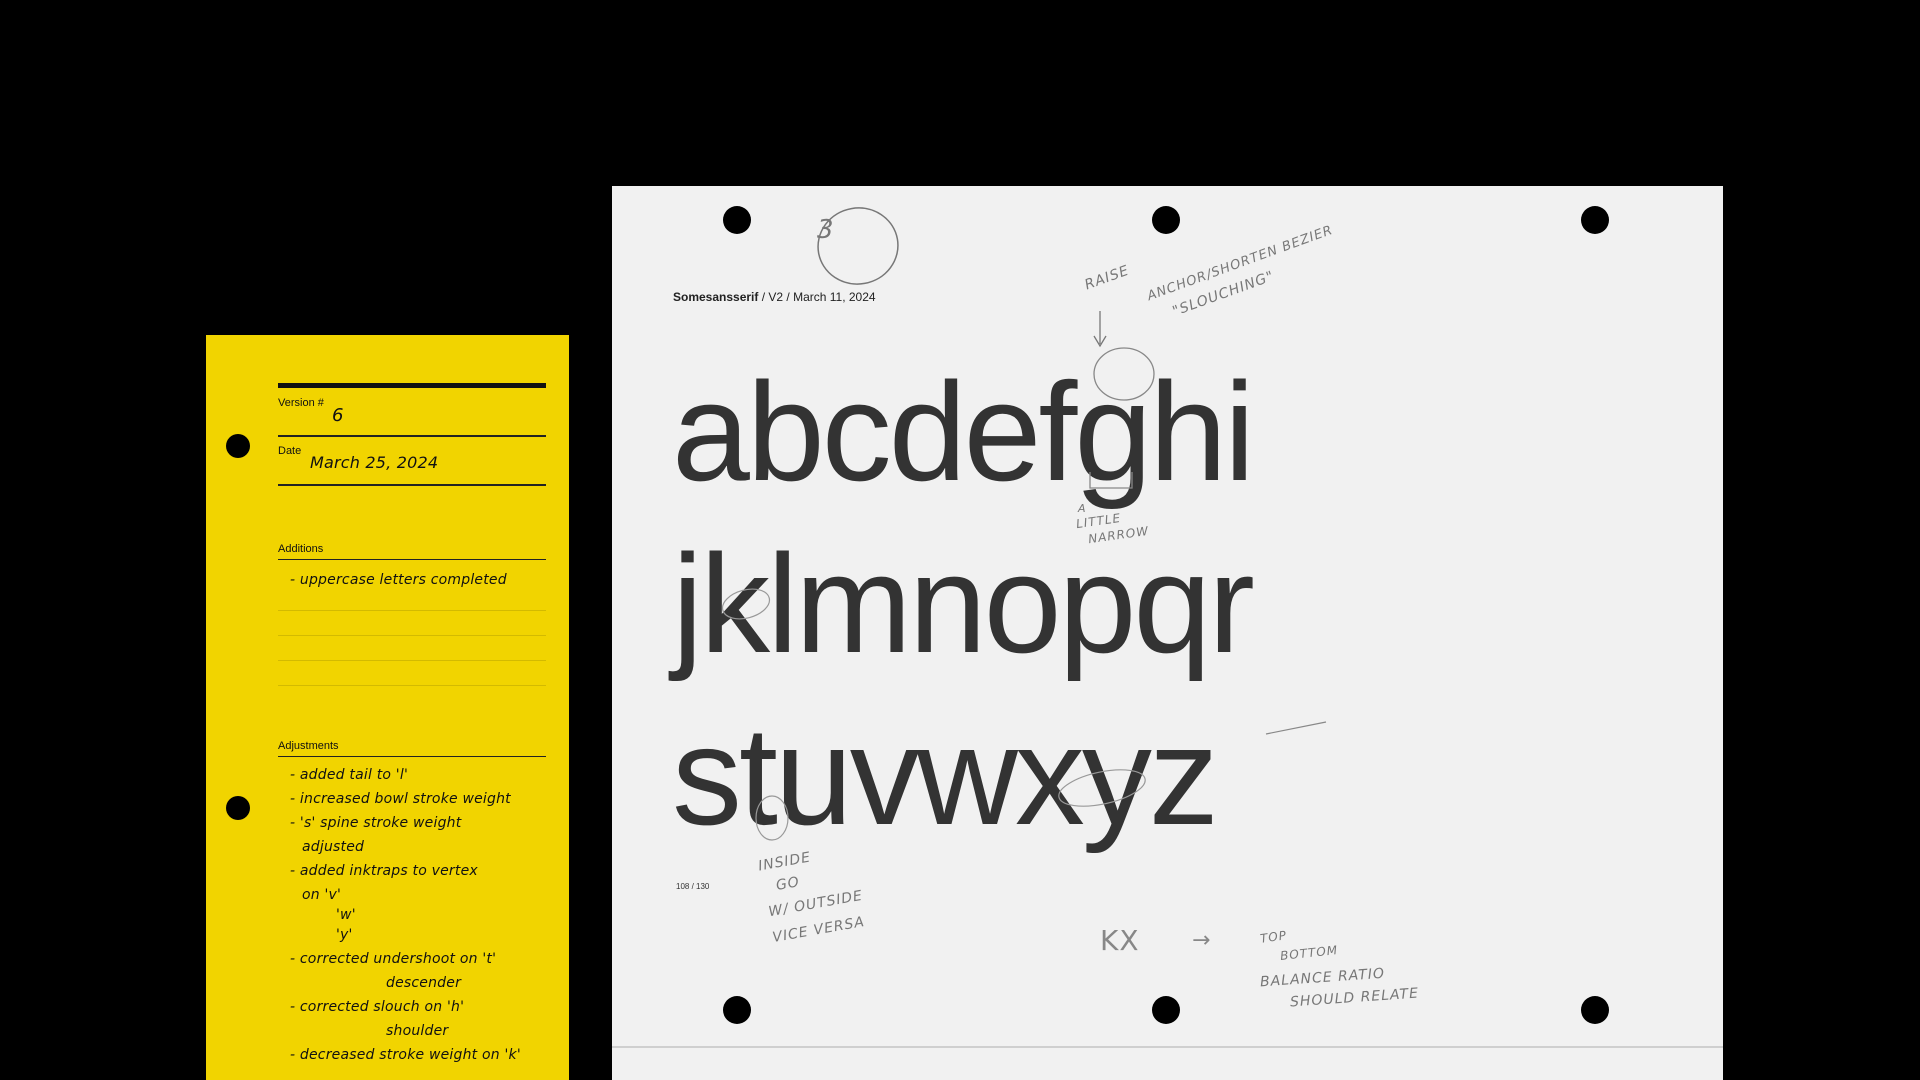  Describe the element at coordinates (290, 451) in the screenshot. I see `date-label: Date` at that location.